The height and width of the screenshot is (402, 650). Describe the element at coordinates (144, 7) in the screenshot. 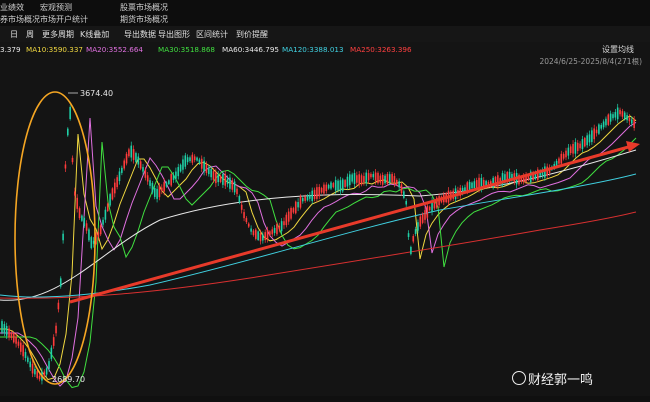

I see `menu-item: 股票市场概况` at that location.